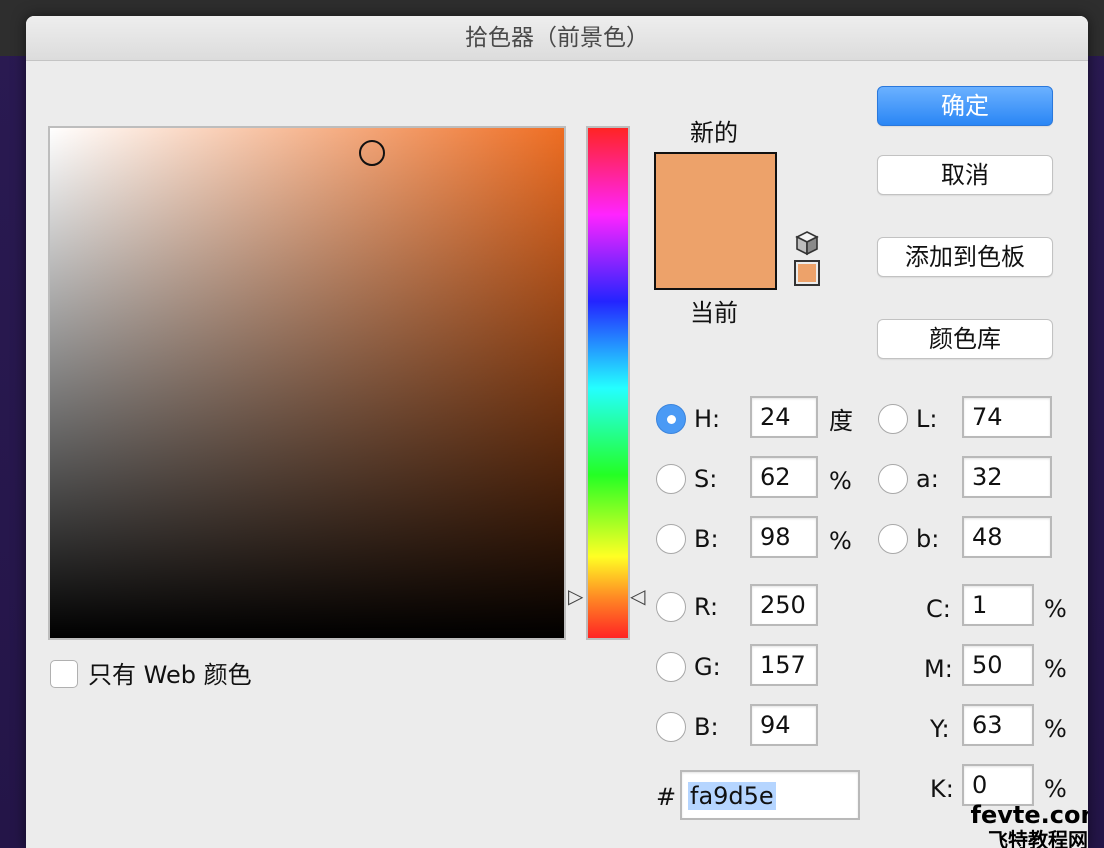 This screenshot has width=1104, height=848. Describe the element at coordinates (732, 796) in the screenshot. I see `hex-value: fa9d5e` at that location.